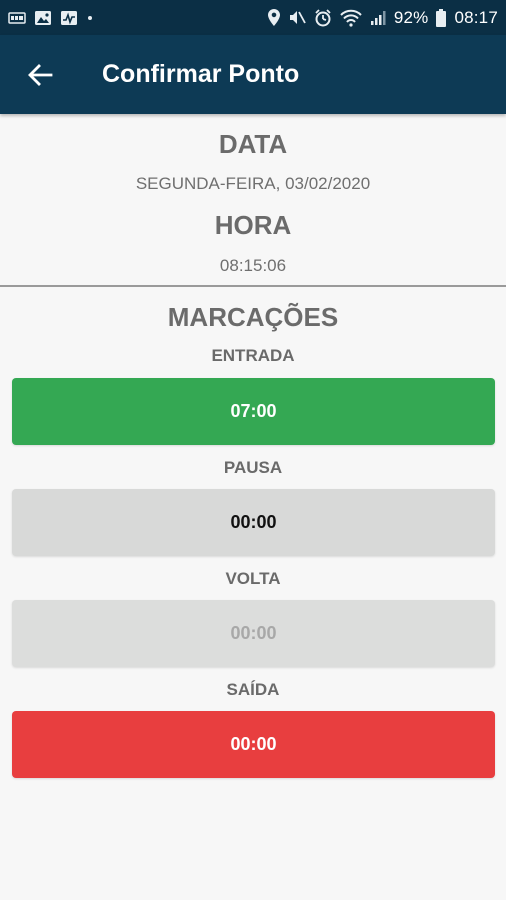 Image resolution: width=506 pixels, height=900 pixels. Describe the element at coordinates (253, 225) in the screenshot. I see `hora-title: HORA` at that location.